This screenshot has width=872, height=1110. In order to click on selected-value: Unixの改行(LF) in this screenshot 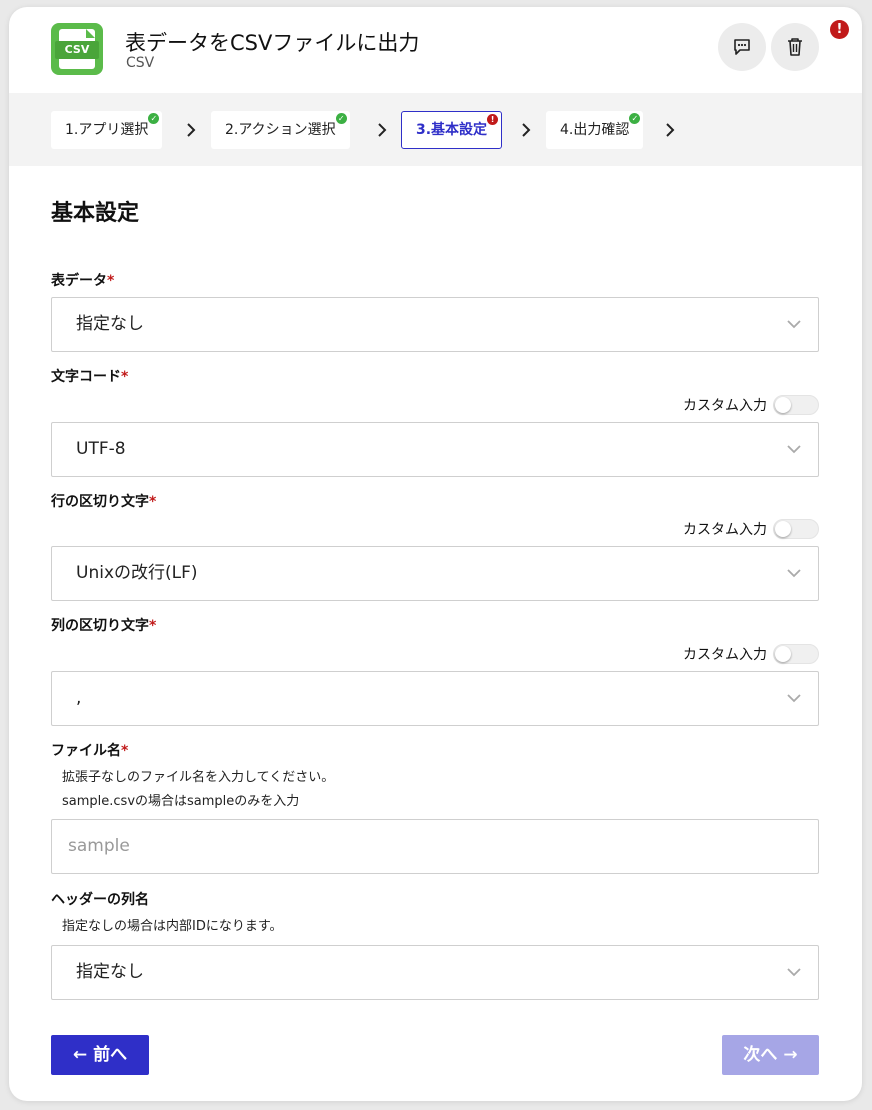, I will do `click(137, 573)`.